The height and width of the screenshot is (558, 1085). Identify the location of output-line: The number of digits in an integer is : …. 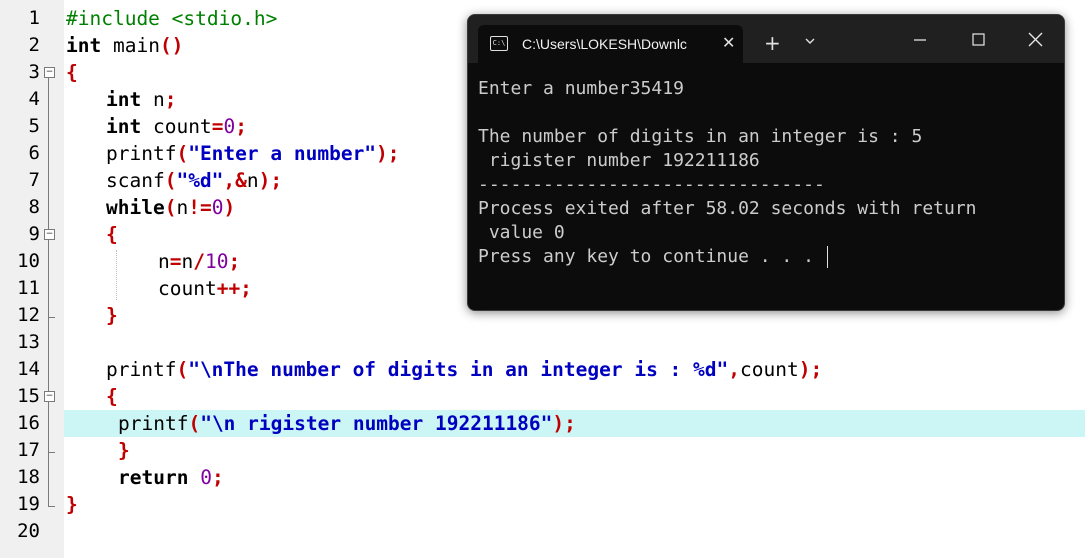
(700, 136).